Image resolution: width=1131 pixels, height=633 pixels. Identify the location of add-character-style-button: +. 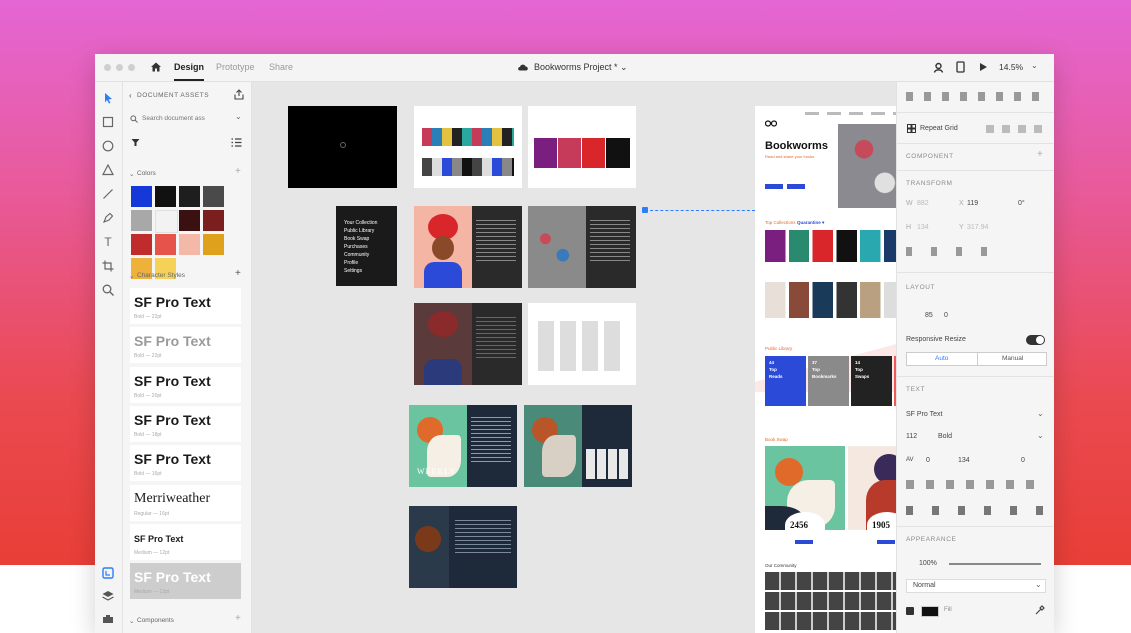
(238, 273).